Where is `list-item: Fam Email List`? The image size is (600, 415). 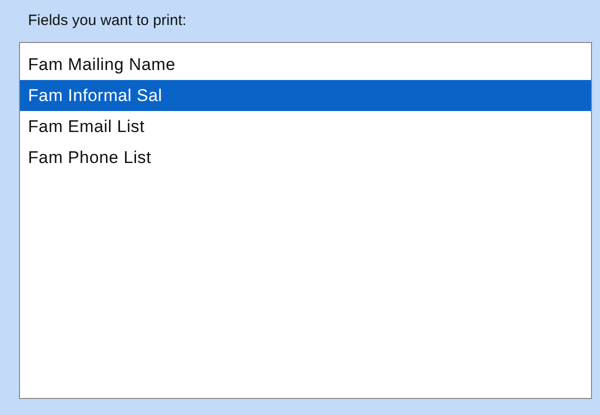
list-item: Fam Email List is located at coordinates (305, 126).